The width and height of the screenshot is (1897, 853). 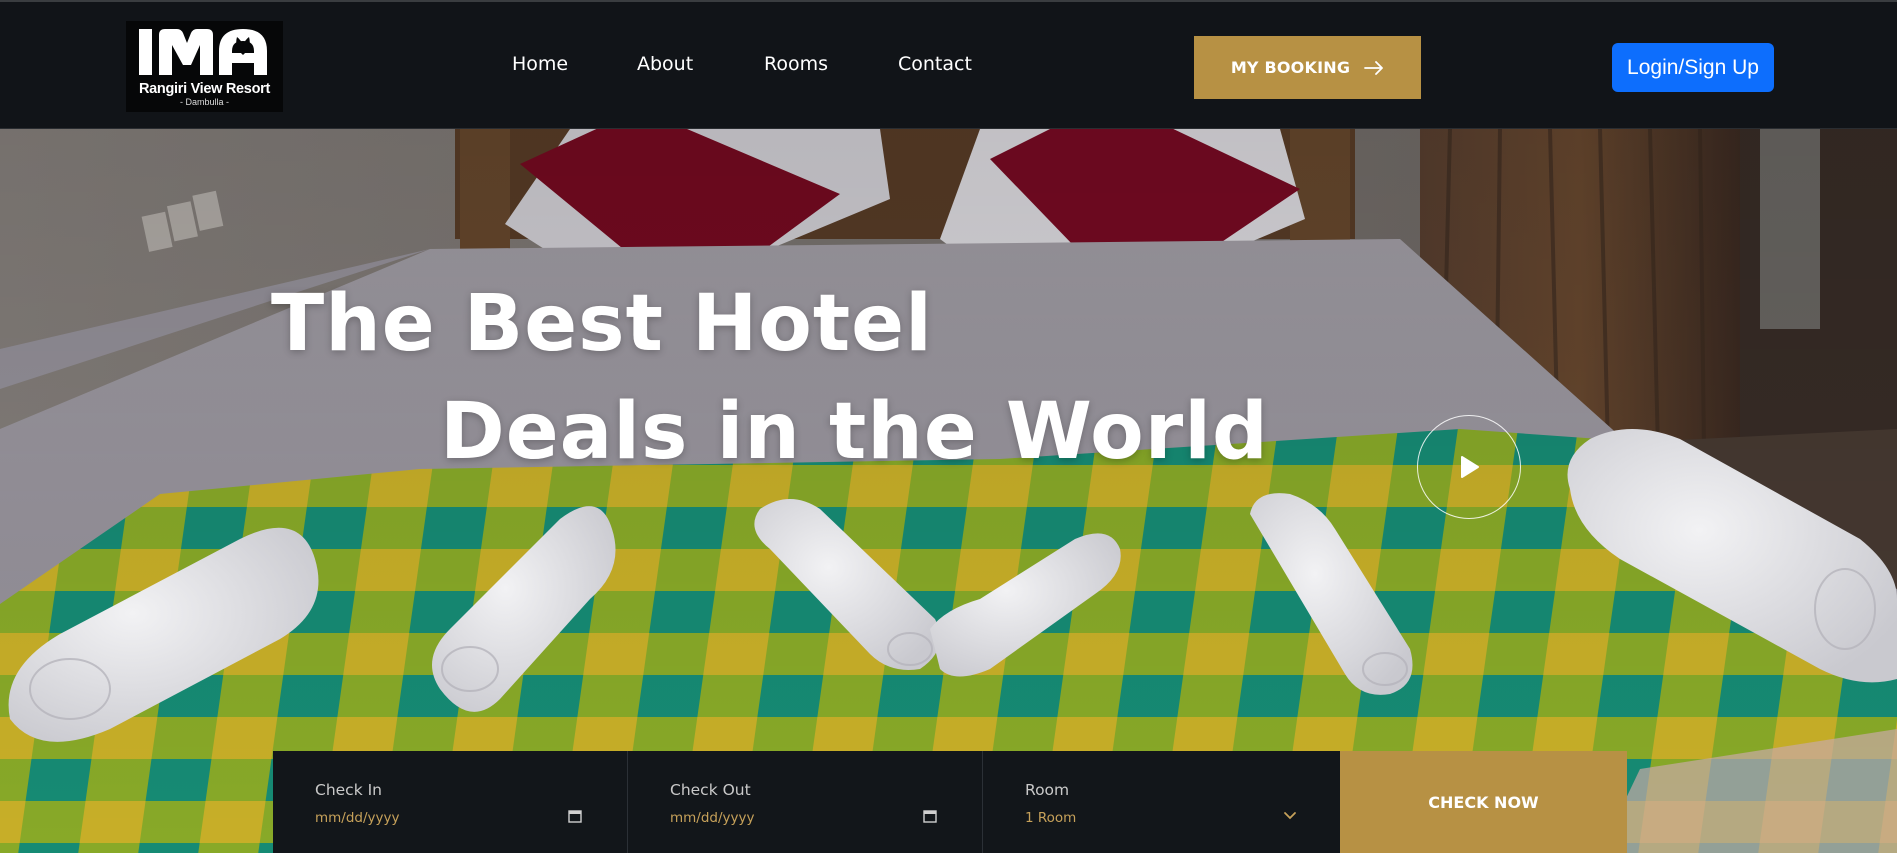 I want to click on check-now-label: CHECK NOW, so click(x=1483, y=802).